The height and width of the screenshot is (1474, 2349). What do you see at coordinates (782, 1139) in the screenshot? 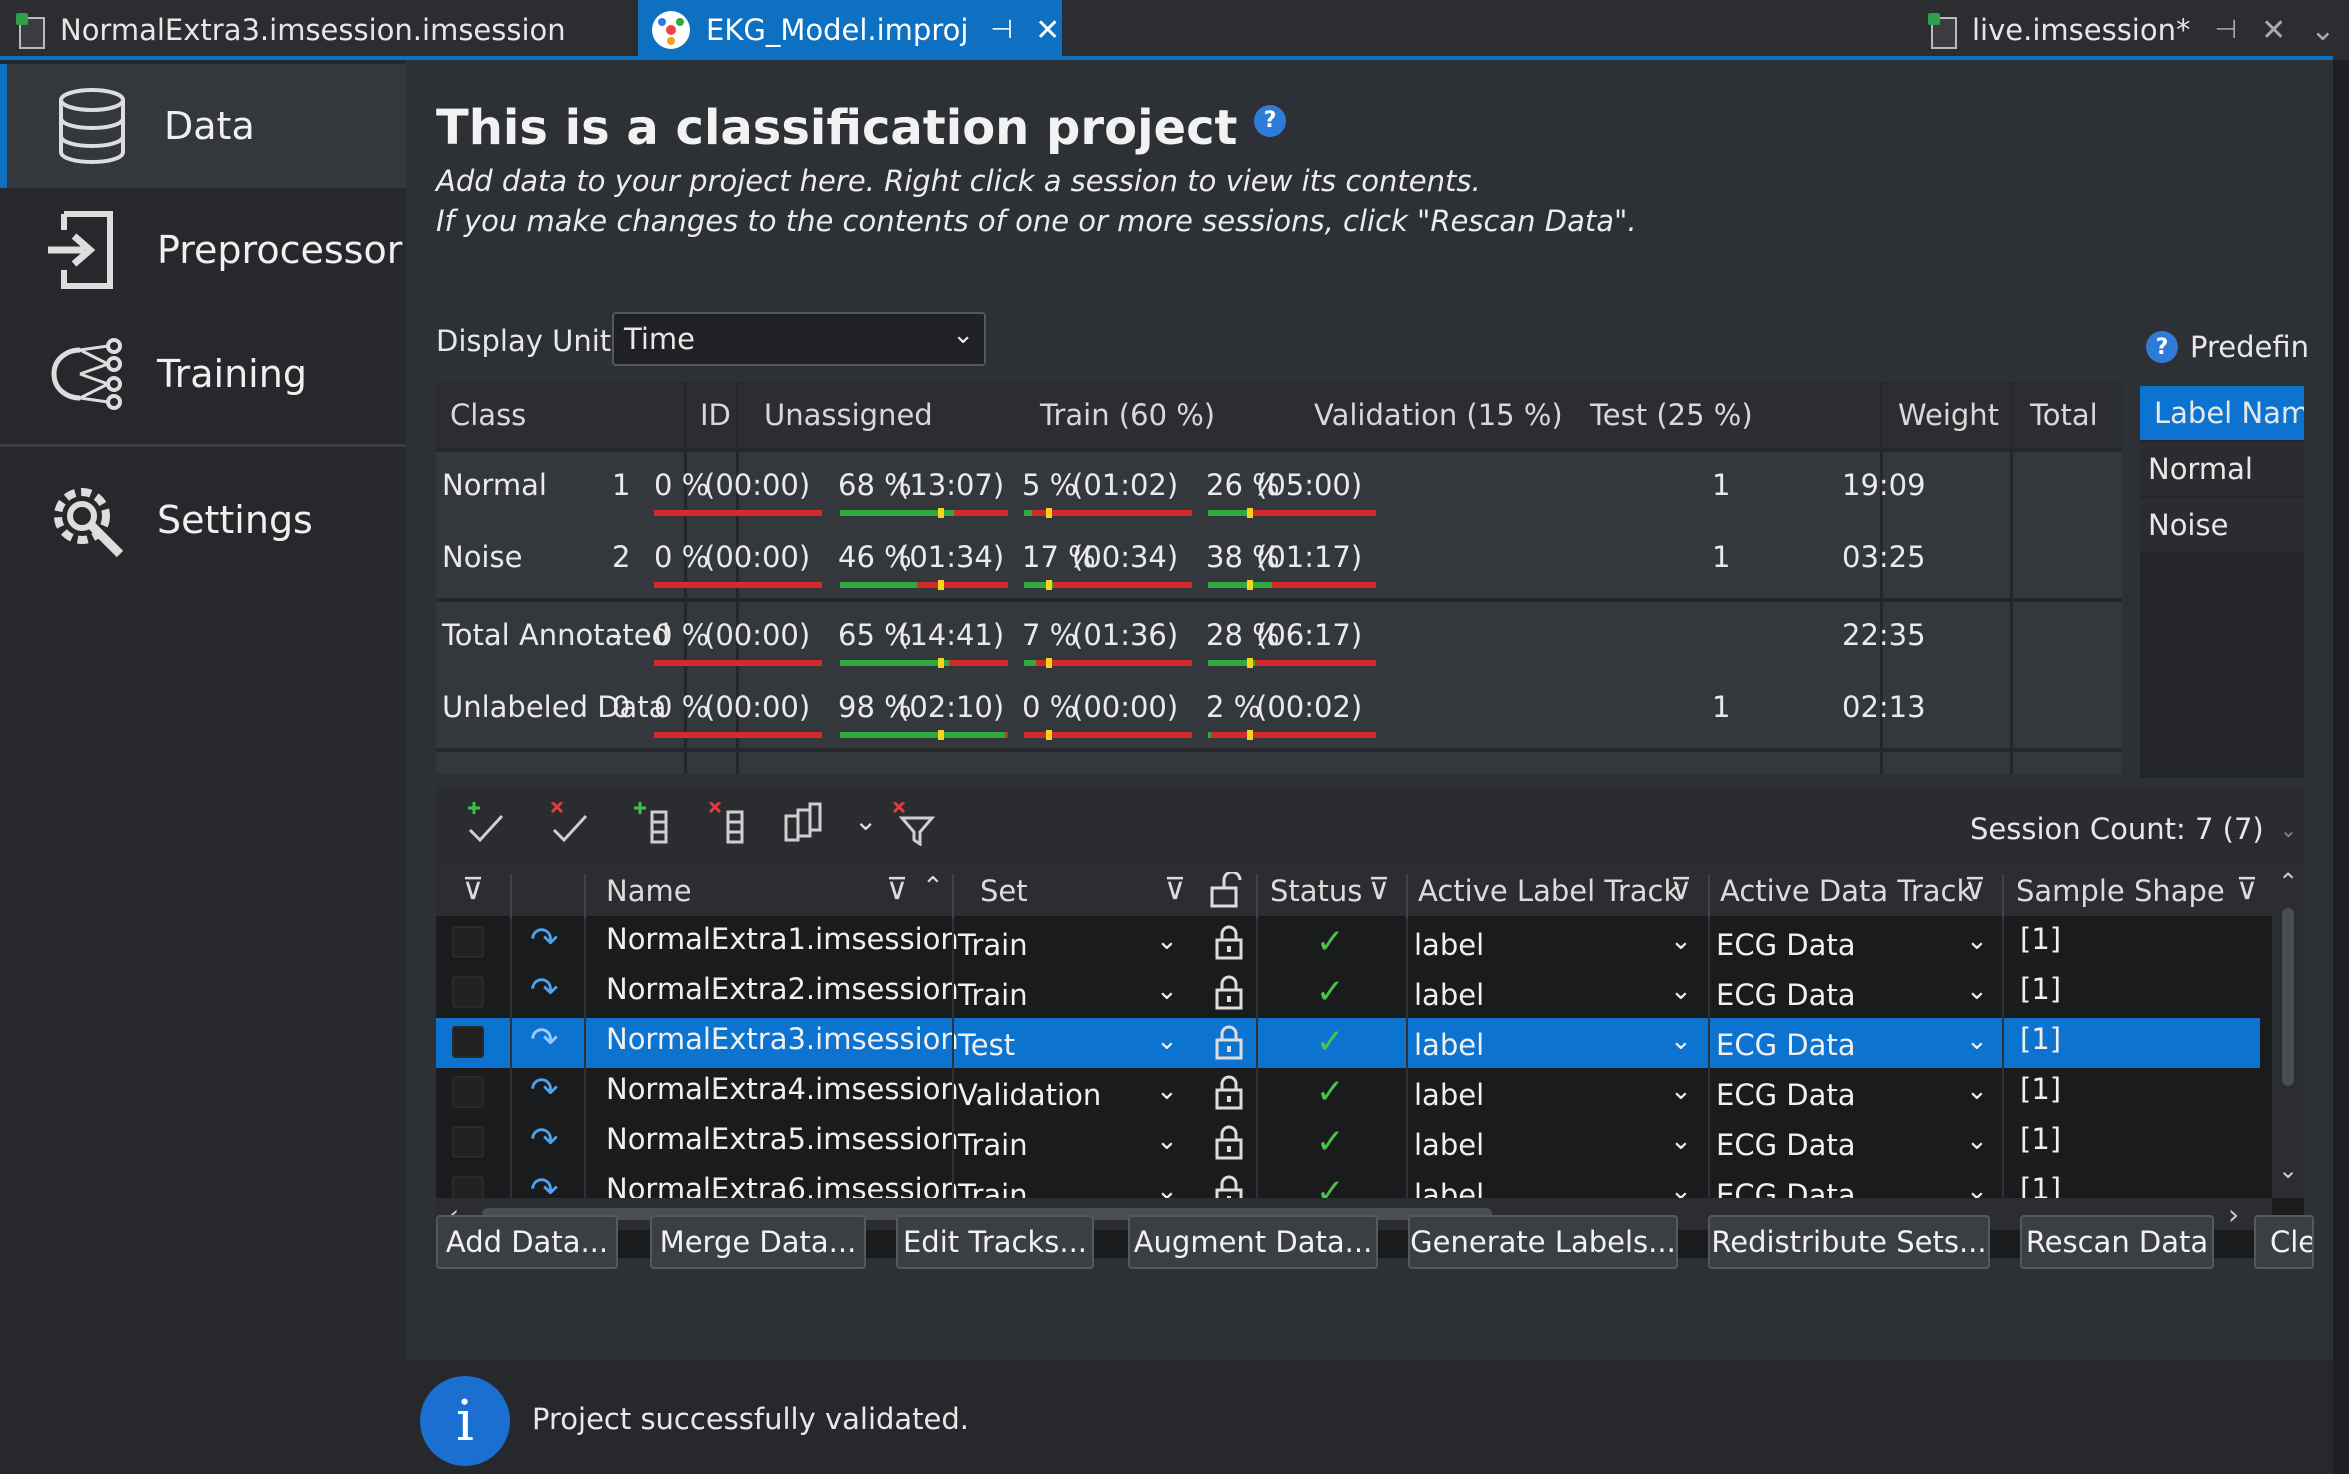
I see `session-name: NormalExtra5.imsession` at bounding box center [782, 1139].